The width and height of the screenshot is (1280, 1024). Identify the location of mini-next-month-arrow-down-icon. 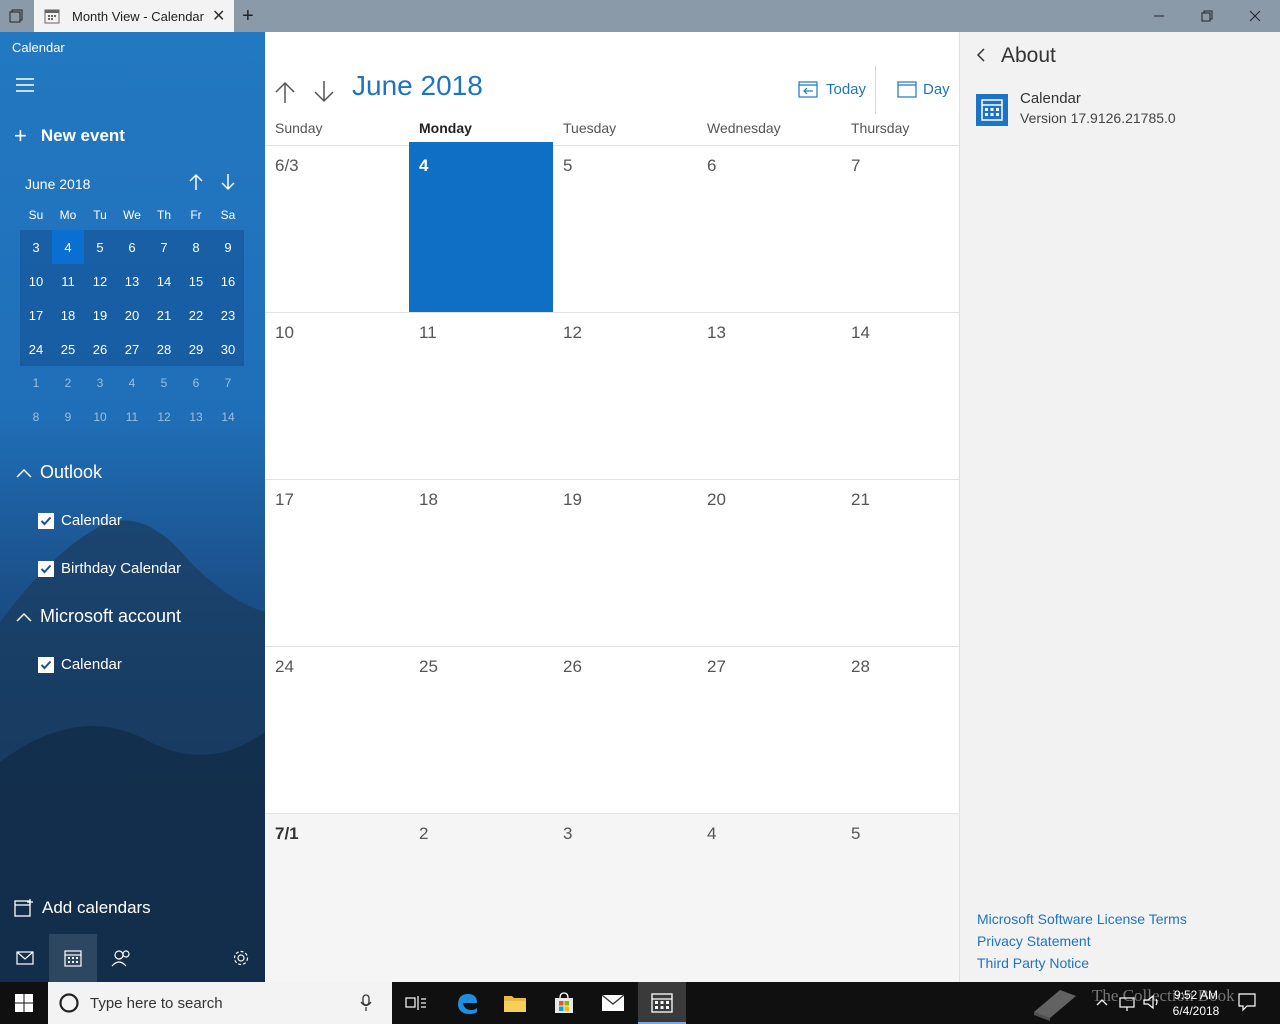
(228, 182).